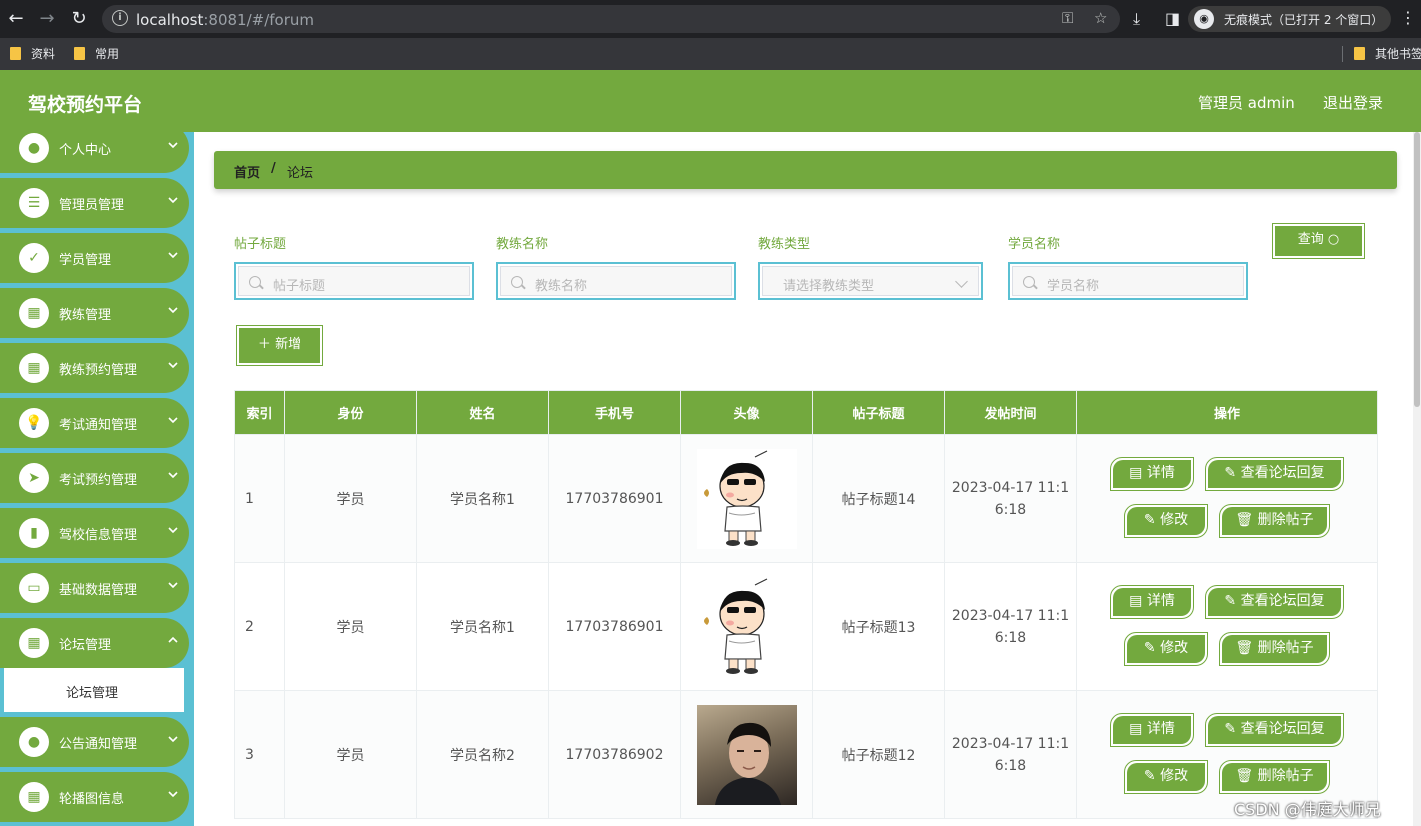 The width and height of the screenshot is (1421, 826). What do you see at coordinates (34, 797) in the screenshot?
I see `grid-icon: ▦` at bounding box center [34, 797].